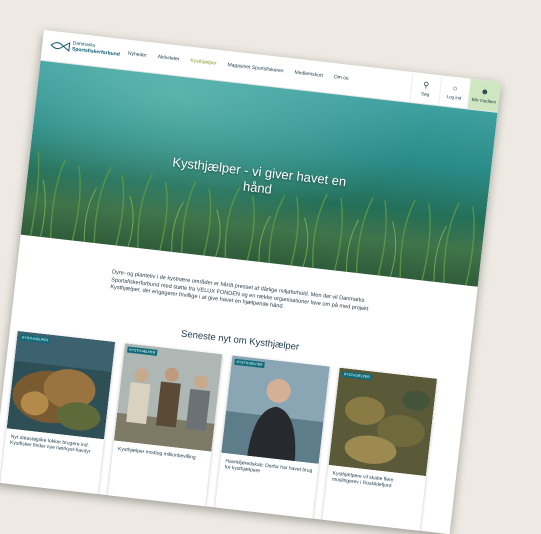 The height and width of the screenshot is (534, 541). I want to click on become-member-button: ☻ Bliv medlem, so click(484, 95).